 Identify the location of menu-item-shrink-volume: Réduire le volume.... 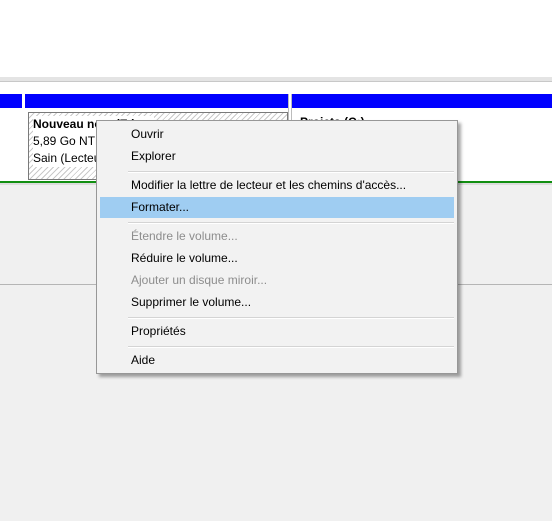
(277, 258).